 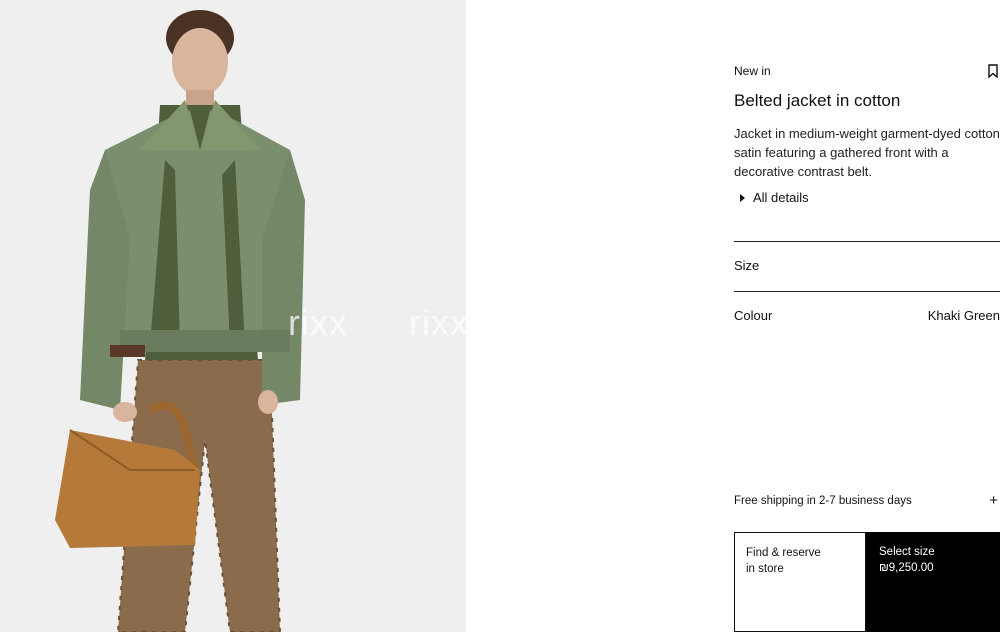 I want to click on plus-icon: +, so click(x=993, y=500).